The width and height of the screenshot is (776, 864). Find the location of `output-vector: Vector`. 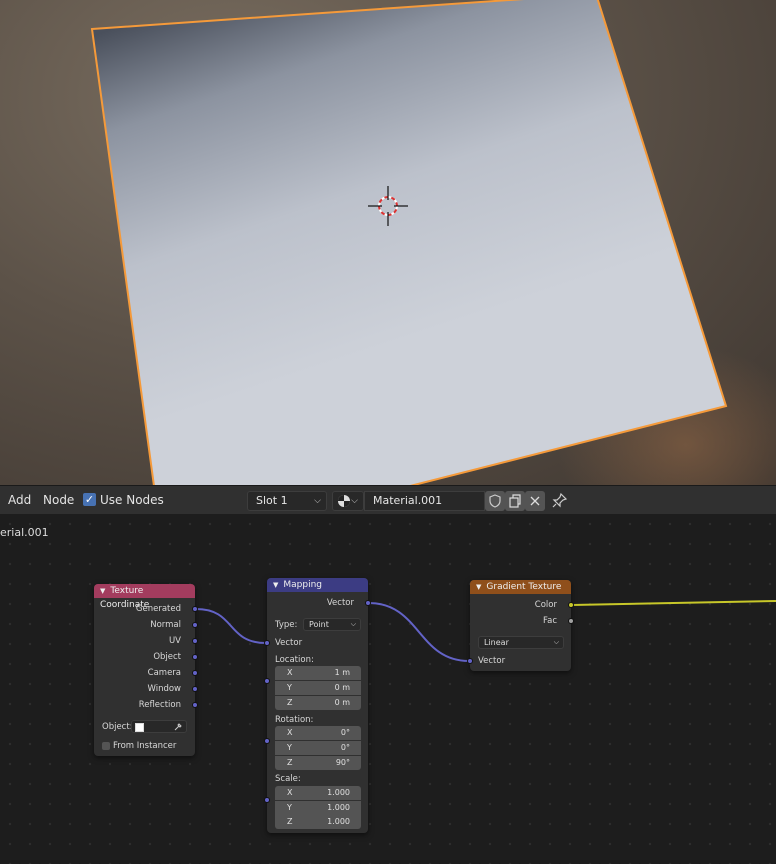

output-vector: Vector is located at coordinates (340, 603).